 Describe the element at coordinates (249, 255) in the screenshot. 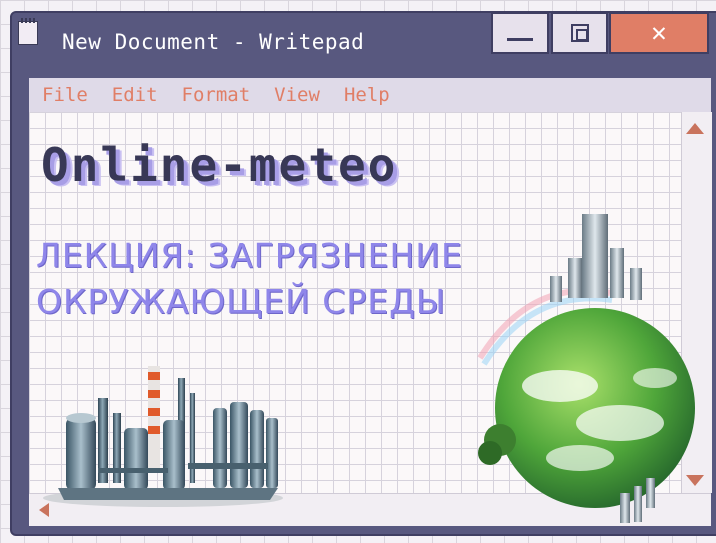

I see `subtitle-line-1: ЛЕКЦИЯ: ЗАГРЯЗНЕНИЕ` at that location.